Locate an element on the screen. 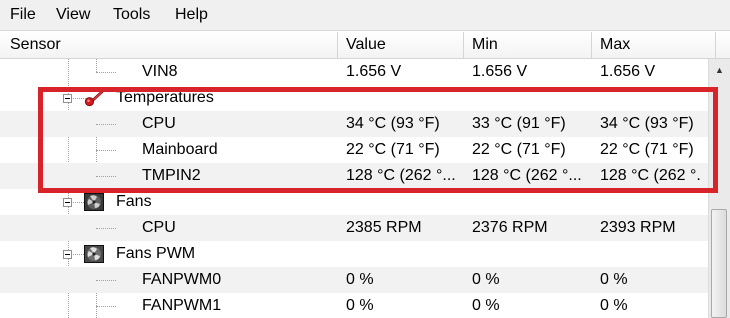  sensor-min: 1.656 V is located at coordinates (500, 71).